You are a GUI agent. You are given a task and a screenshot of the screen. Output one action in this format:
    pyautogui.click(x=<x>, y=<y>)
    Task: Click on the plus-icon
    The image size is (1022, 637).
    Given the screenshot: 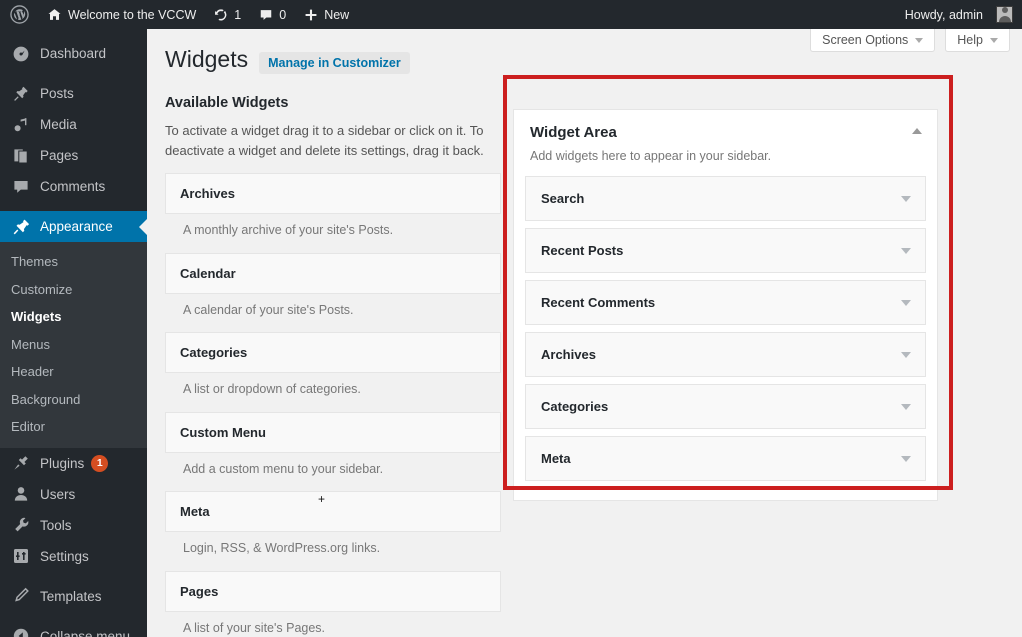 What is the action you would take?
    pyautogui.click(x=311, y=15)
    